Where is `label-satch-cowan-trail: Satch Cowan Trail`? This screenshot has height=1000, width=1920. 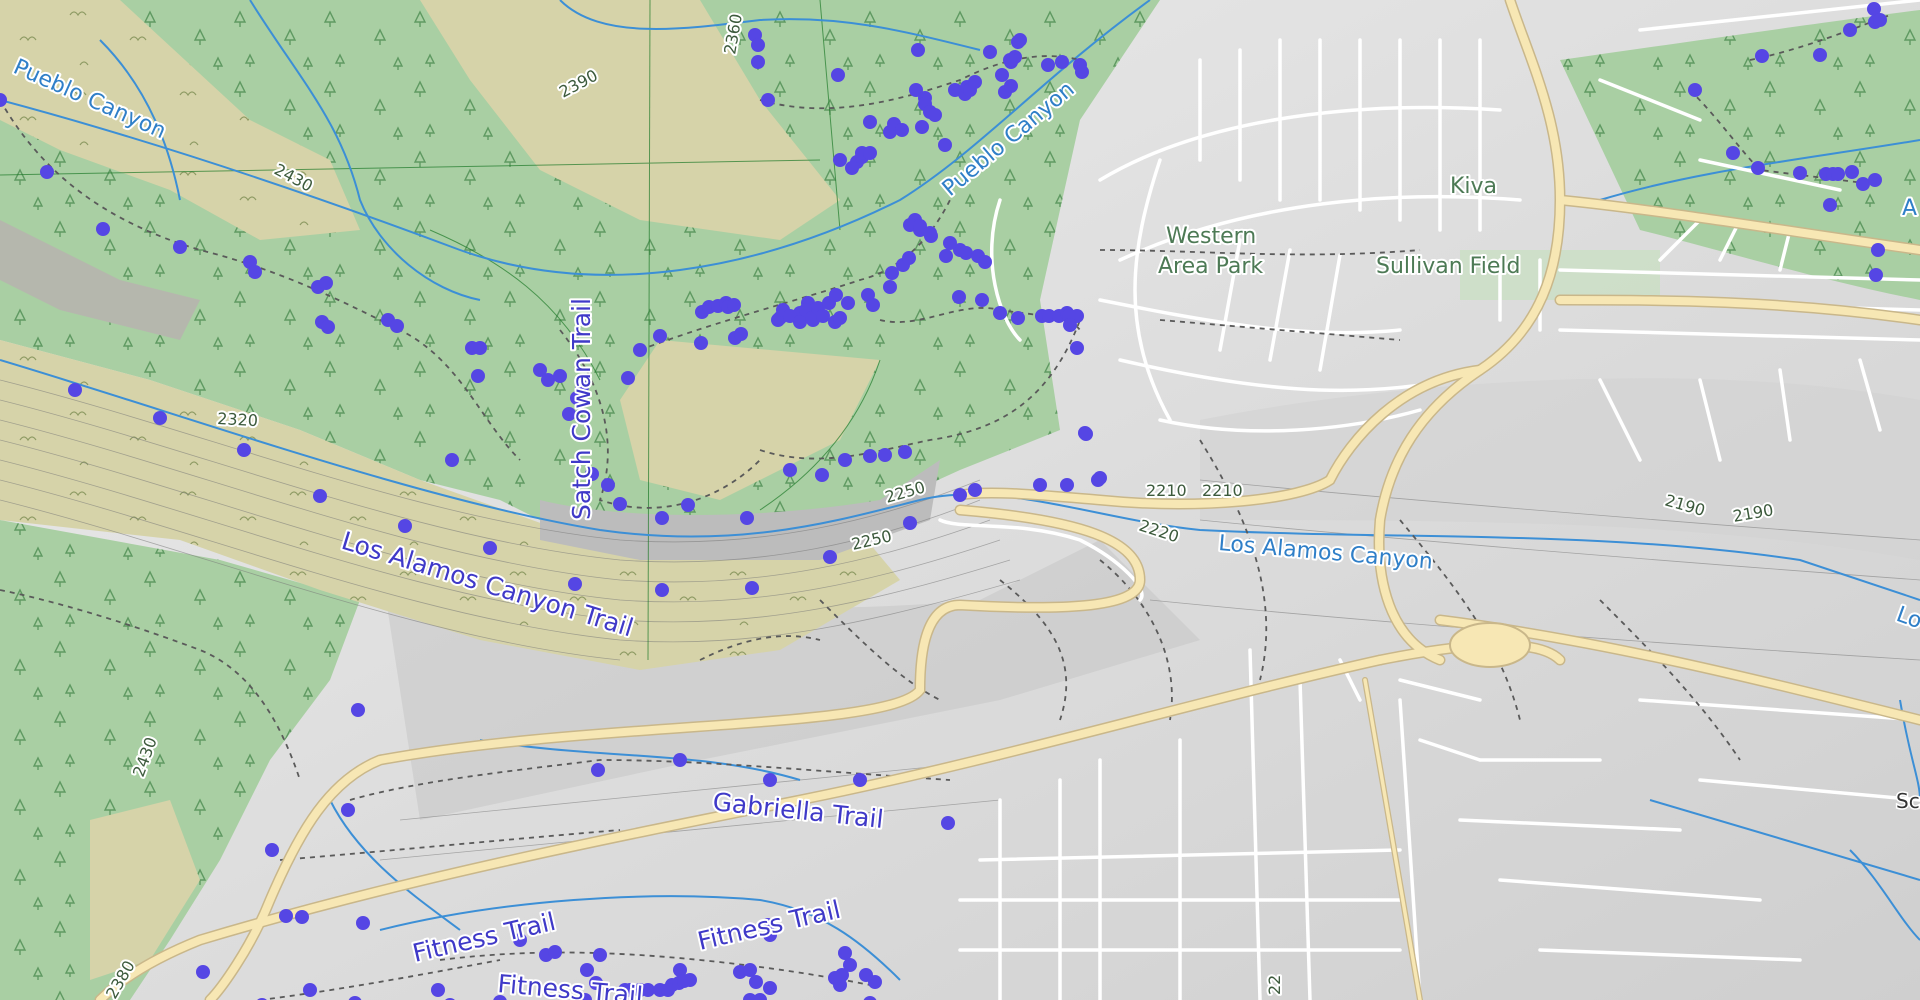
label-satch-cowan-trail: Satch Cowan Trail is located at coordinates (581, 409).